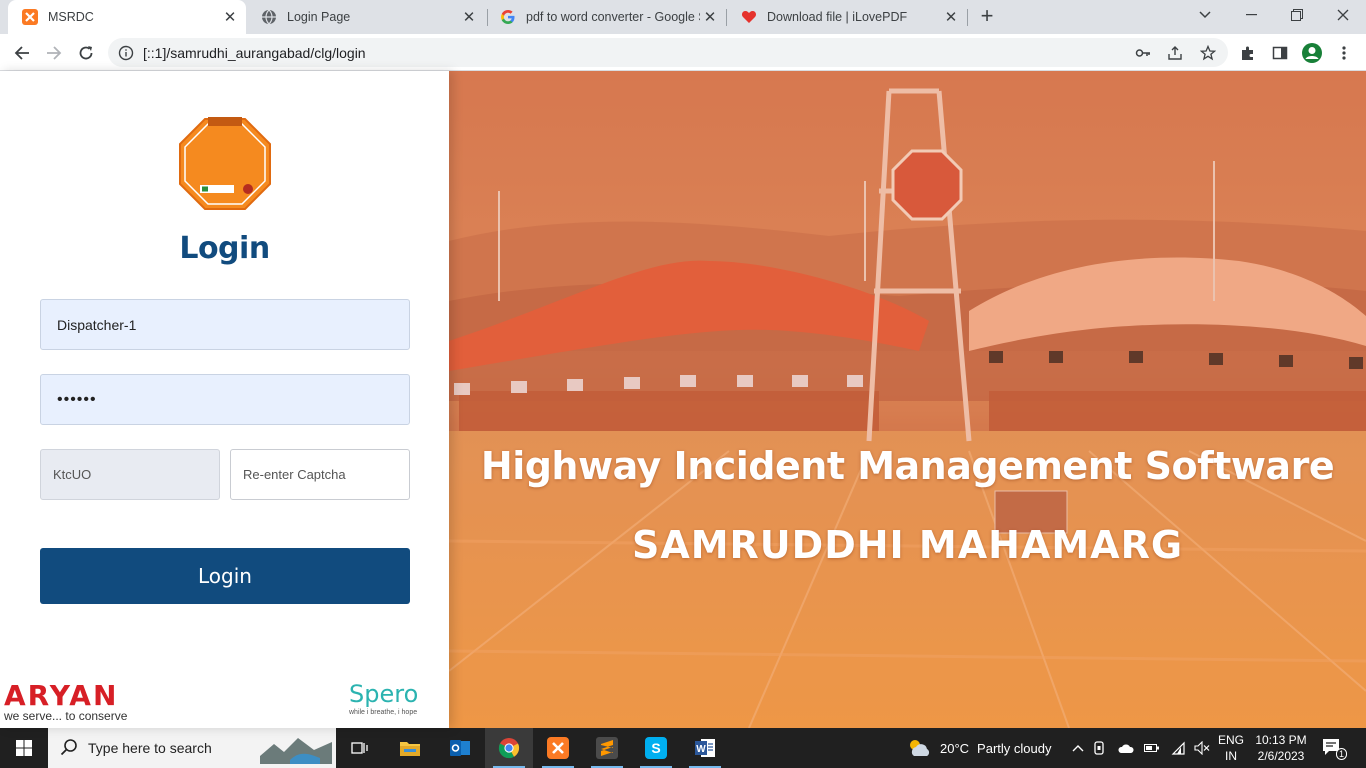 Image resolution: width=1366 pixels, height=768 pixels. What do you see at coordinates (296, 748) in the screenshot?
I see `search-highlight-image` at bounding box center [296, 748].